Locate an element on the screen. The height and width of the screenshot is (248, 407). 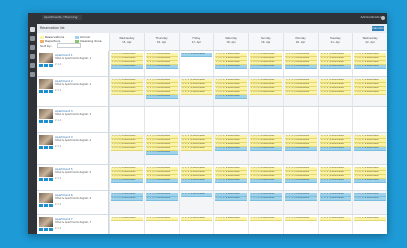
chart-icon is located at coordinates (32, 65).